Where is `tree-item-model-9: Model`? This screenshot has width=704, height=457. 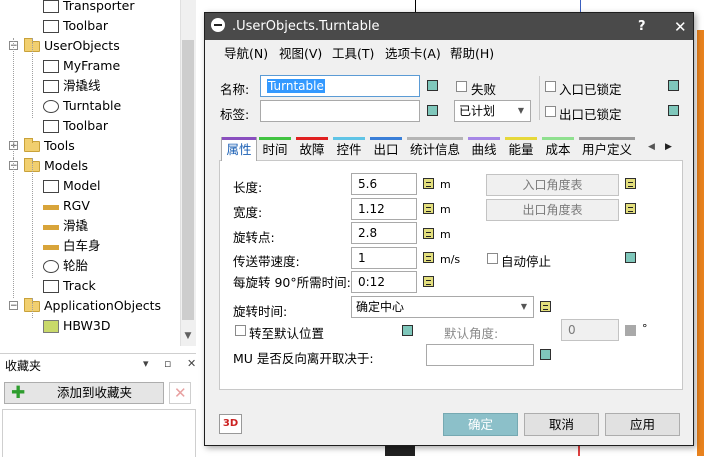
tree-item-model-9: Model is located at coordinates (90, 186).